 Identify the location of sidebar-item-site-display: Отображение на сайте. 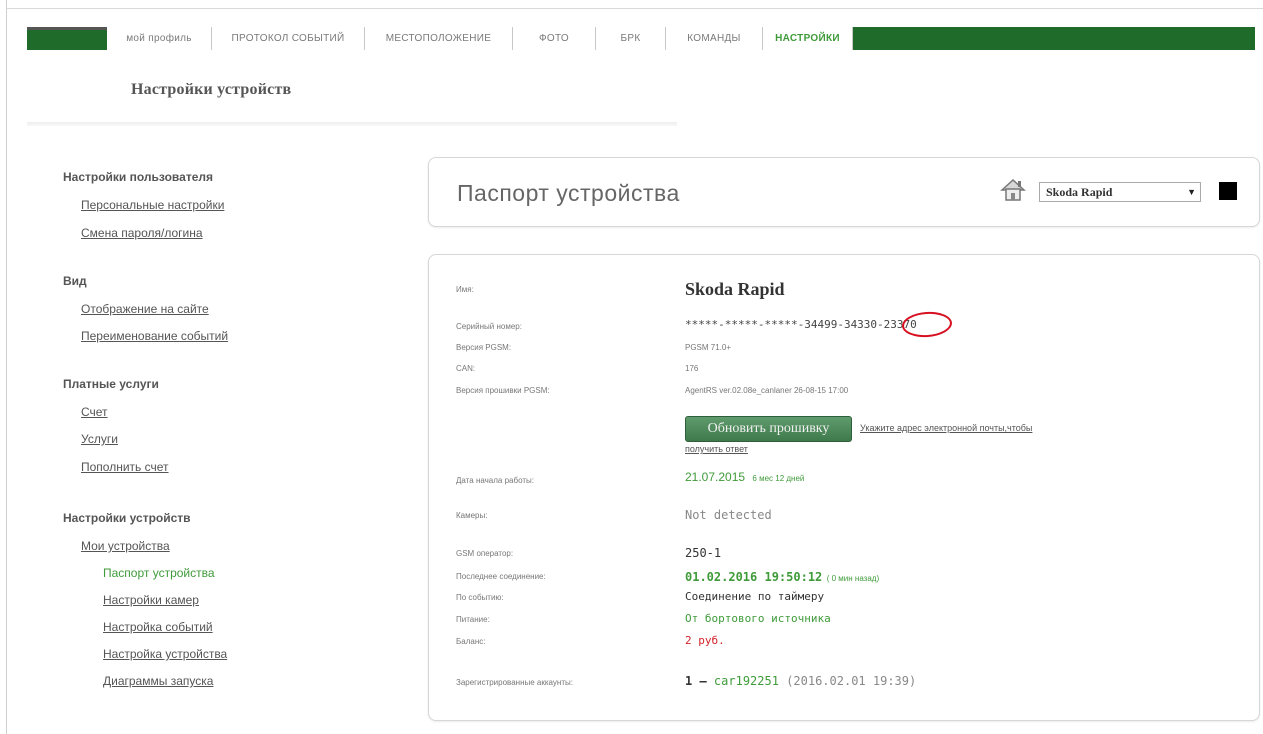
(145, 309).